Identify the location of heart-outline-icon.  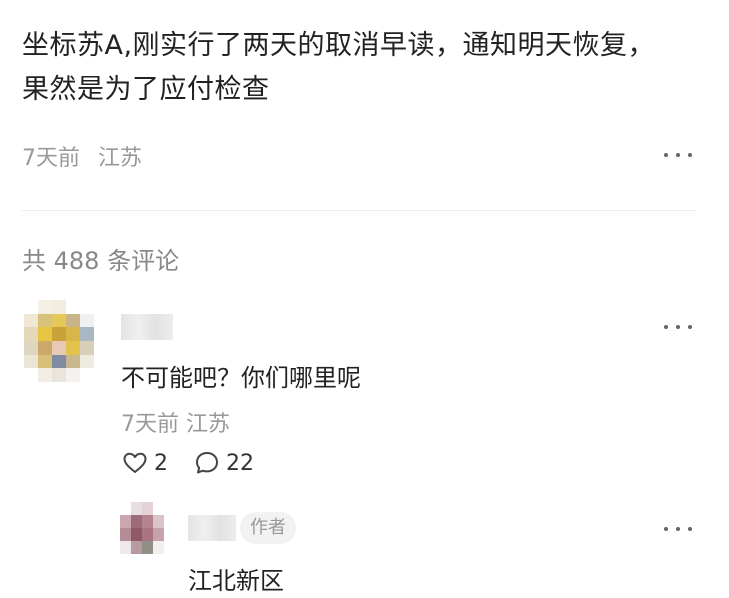
(135, 462).